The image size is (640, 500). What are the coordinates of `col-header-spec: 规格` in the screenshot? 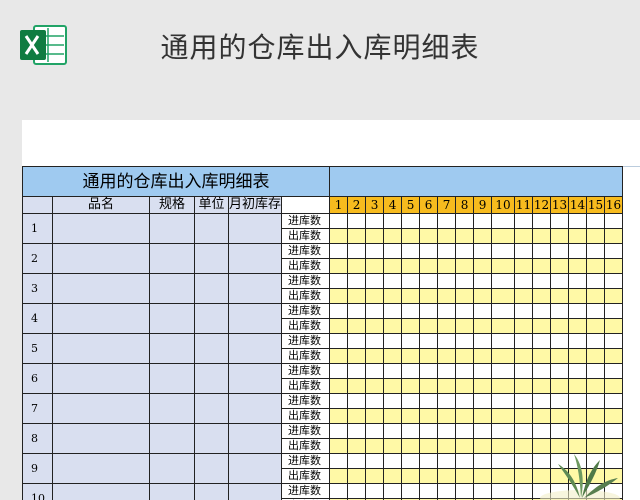 It's located at (172, 205).